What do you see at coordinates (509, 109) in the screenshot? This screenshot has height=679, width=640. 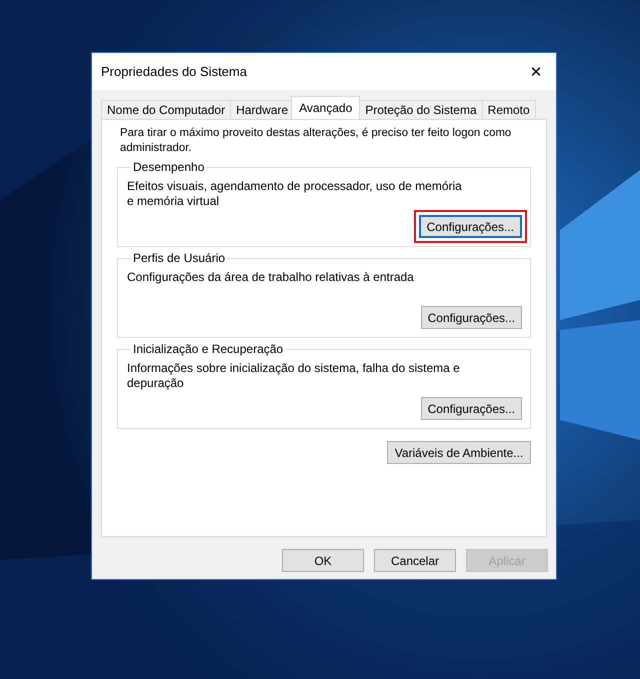 I see `tab: Remoto` at bounding box center [509, 109].